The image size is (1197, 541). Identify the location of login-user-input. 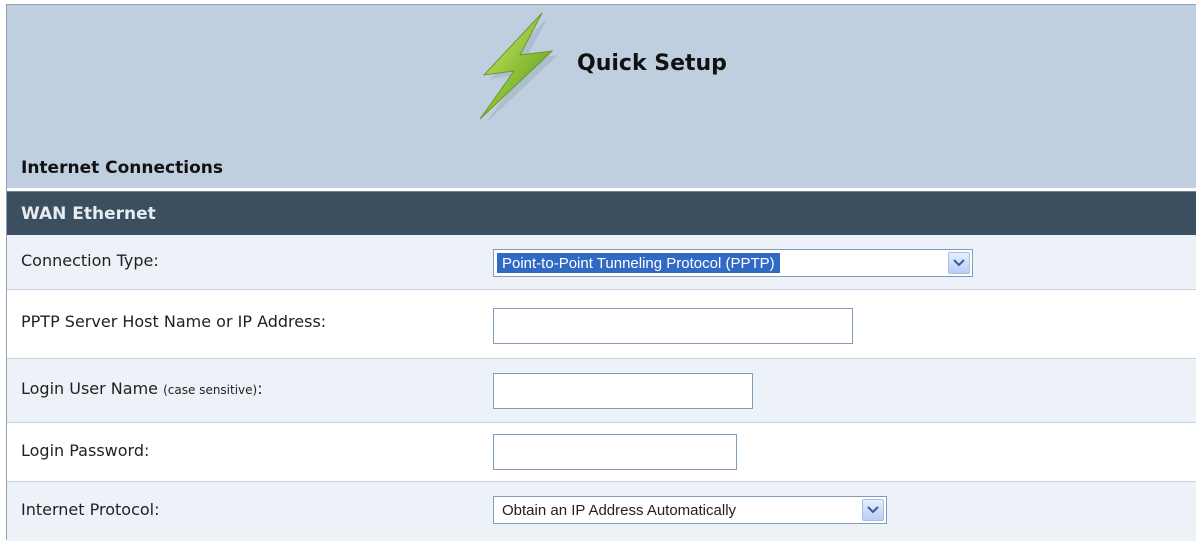
(623, 391).